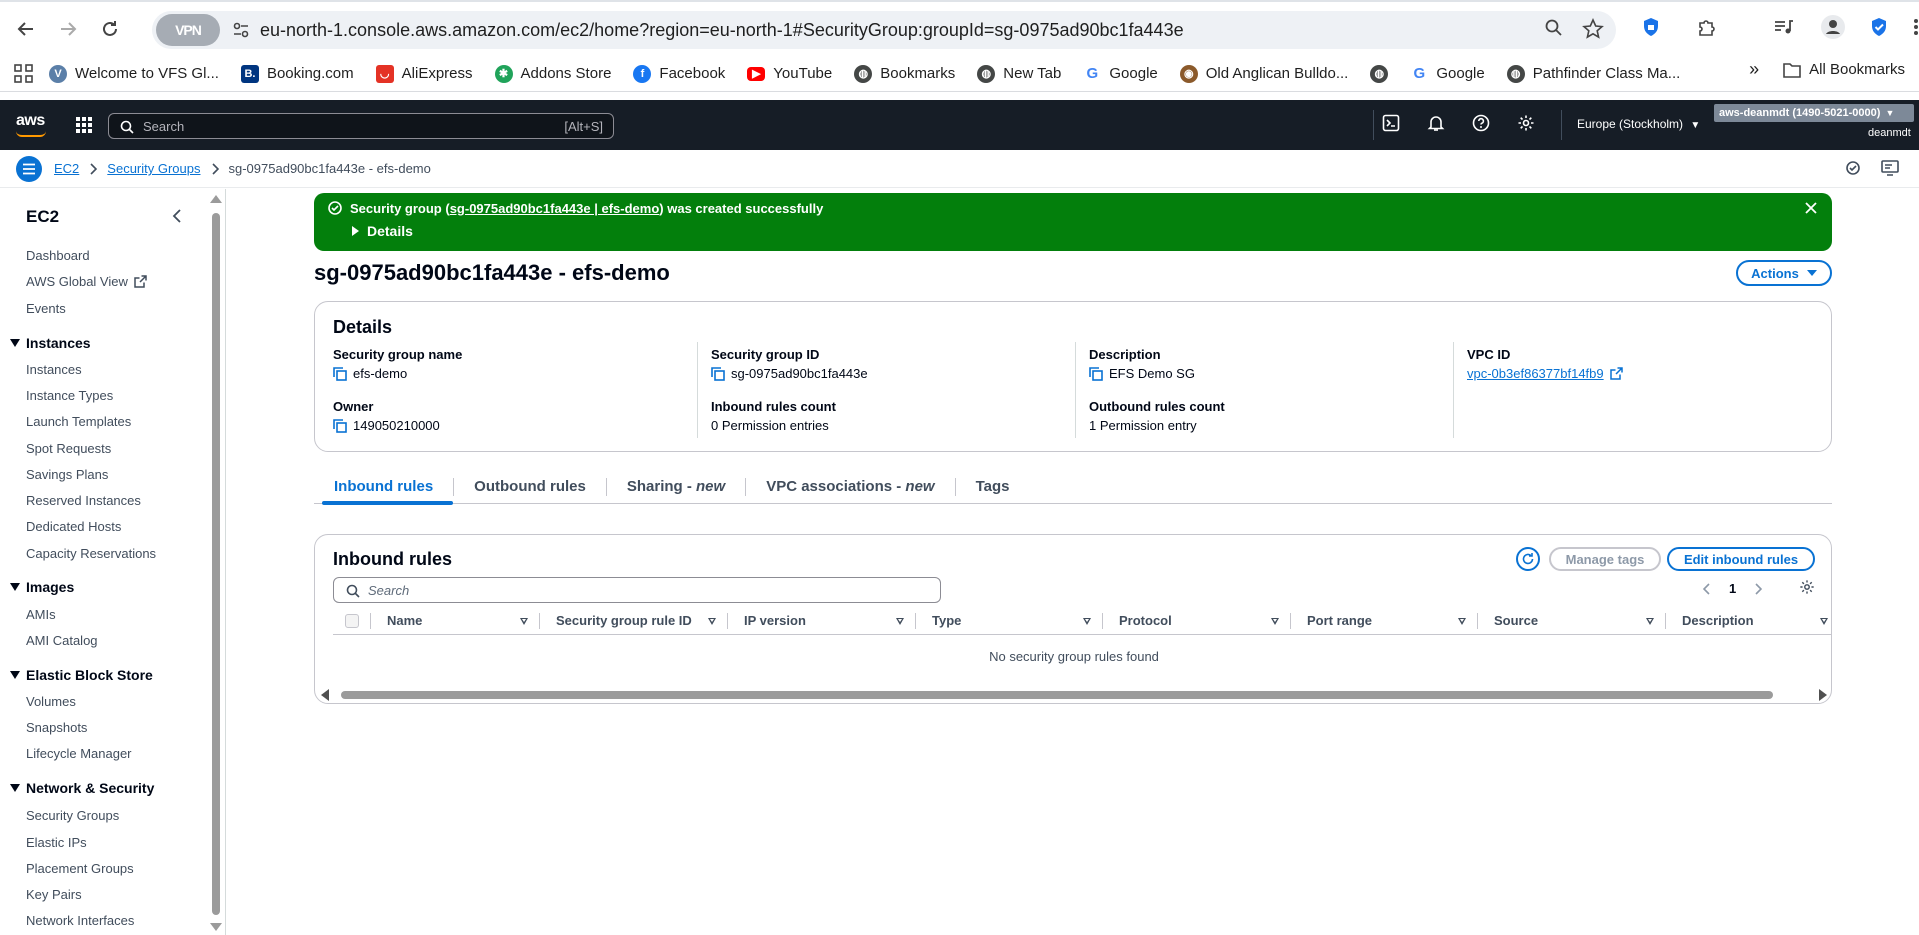 The height and width of the screenshot is (935, 1919). Describe the element at coordinates (1379, 74) in the screenshot. I see `bookmark-globe: ◍` at that location.